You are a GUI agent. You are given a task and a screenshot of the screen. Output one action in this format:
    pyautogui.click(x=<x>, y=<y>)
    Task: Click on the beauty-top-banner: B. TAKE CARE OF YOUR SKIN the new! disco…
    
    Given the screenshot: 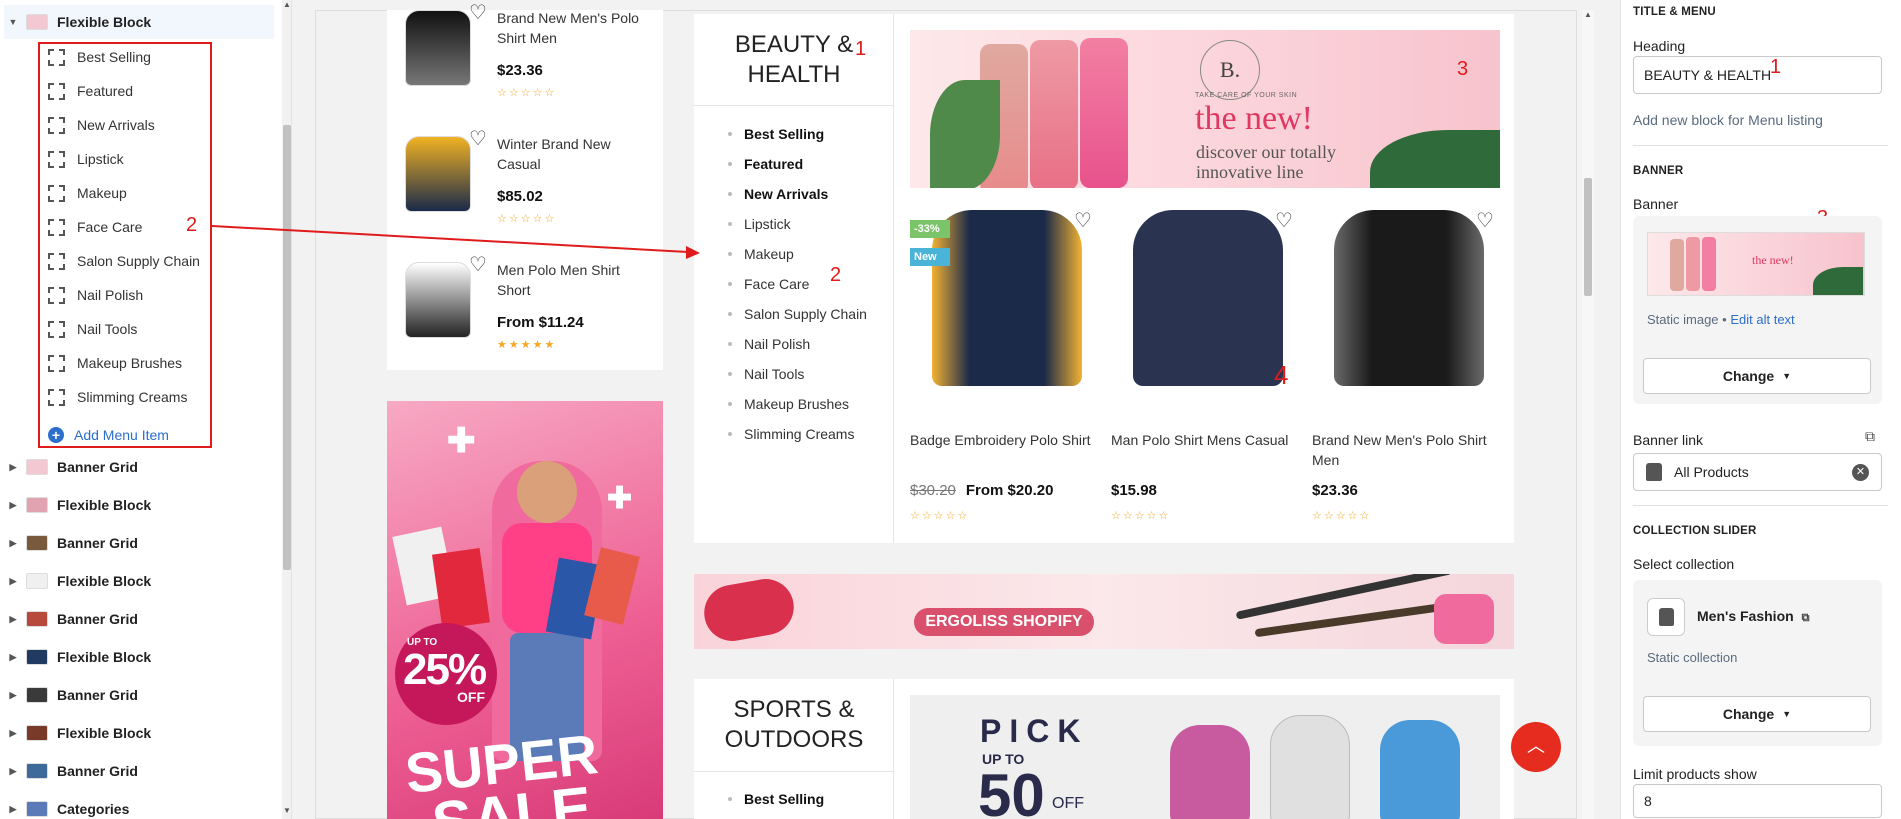 What is the action you would take?
    pyautogui.click(x=1205, y=109)
    